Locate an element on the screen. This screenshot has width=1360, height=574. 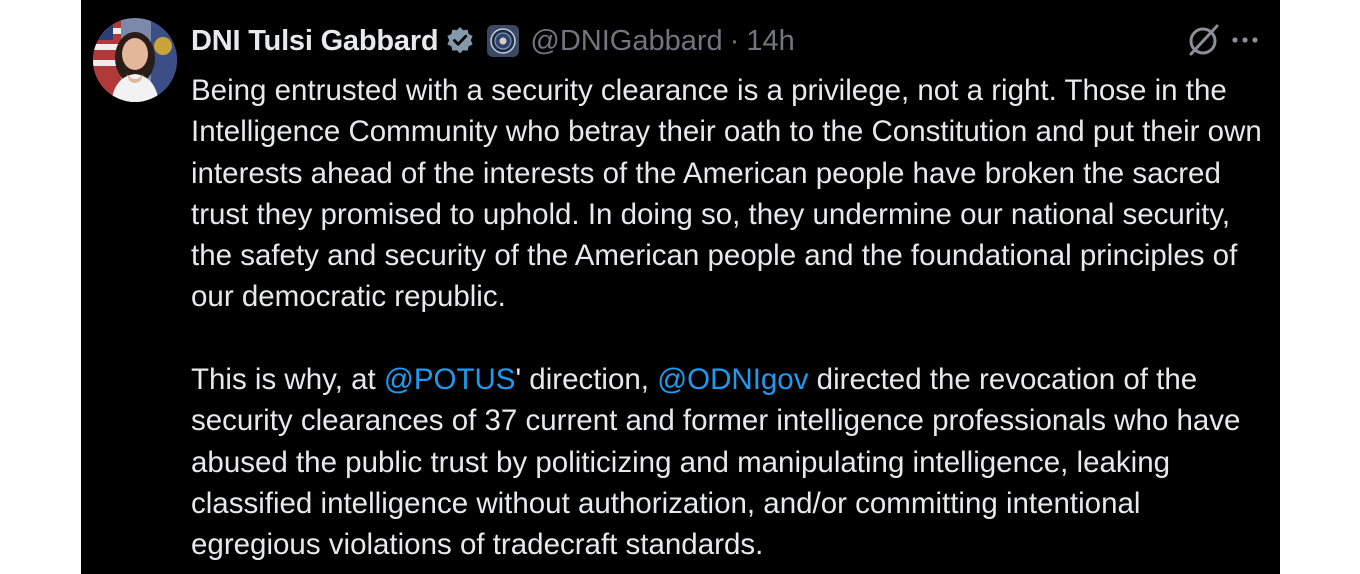
tweet-header: DNI Tulsi Gabbard @DNIGabbard · 14h is located at coordinates (721, 41).